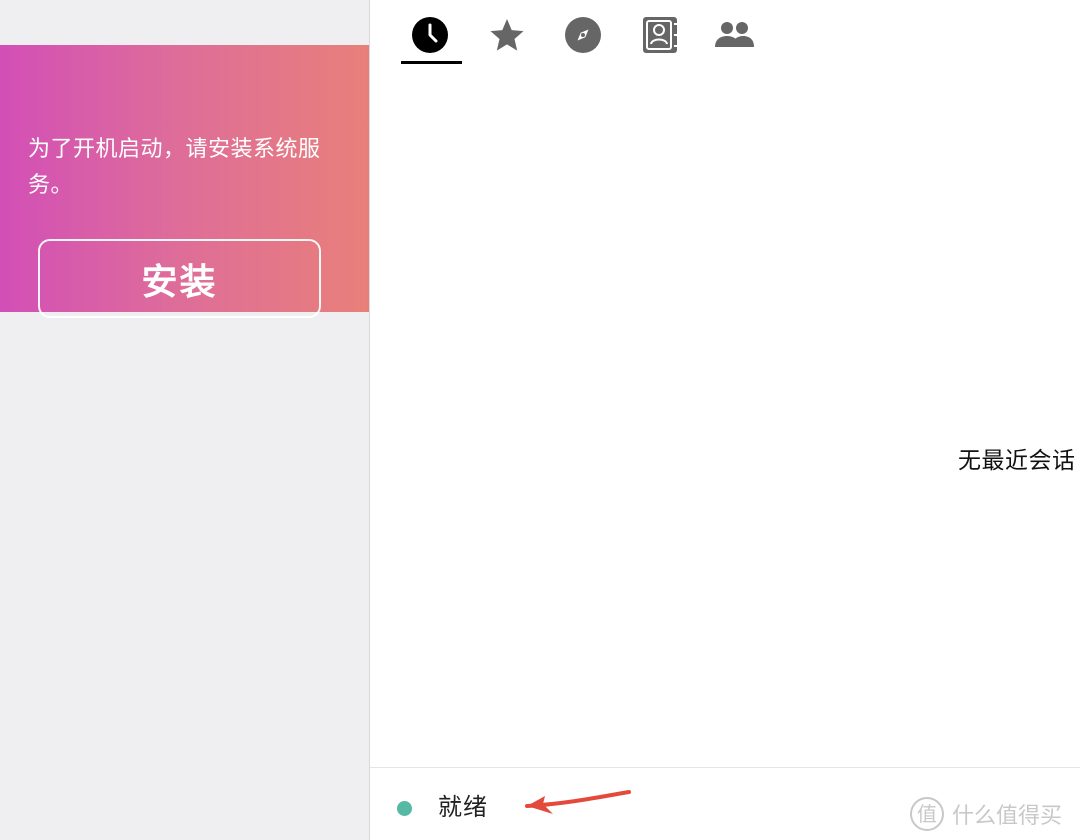  I want to click on empty-recent-conversations-message: 无最近会话, so click(1017, 461).